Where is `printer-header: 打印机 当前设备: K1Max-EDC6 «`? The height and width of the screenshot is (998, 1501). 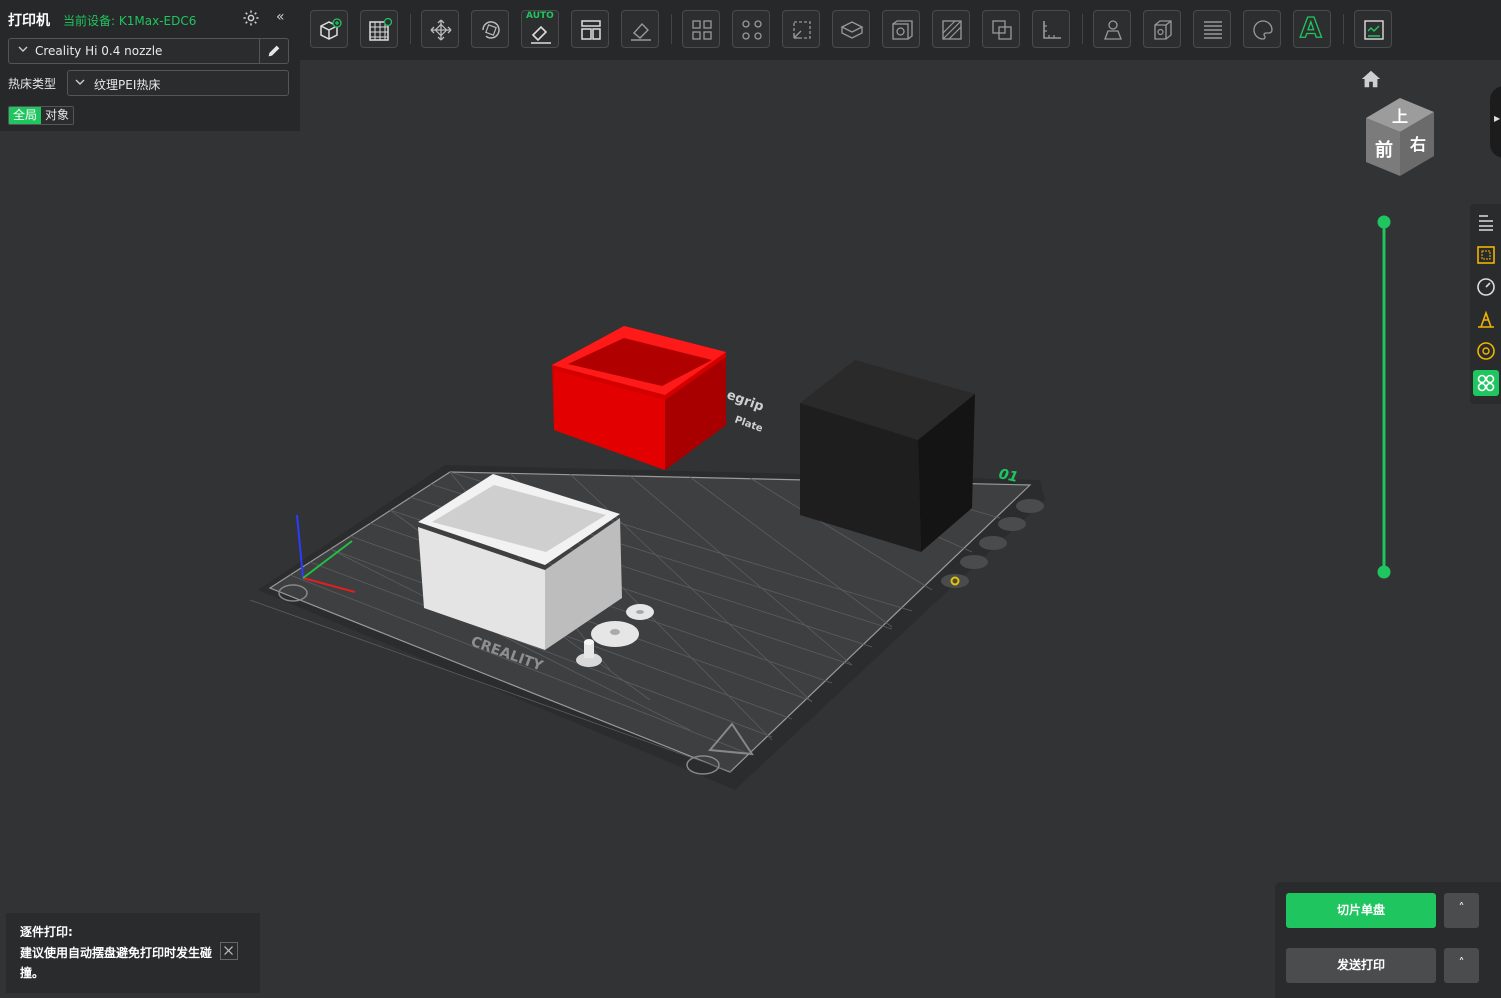
printer-header: 打印机 当前设备: K1Max-EDC6 « is located at coordinates (150, 19).